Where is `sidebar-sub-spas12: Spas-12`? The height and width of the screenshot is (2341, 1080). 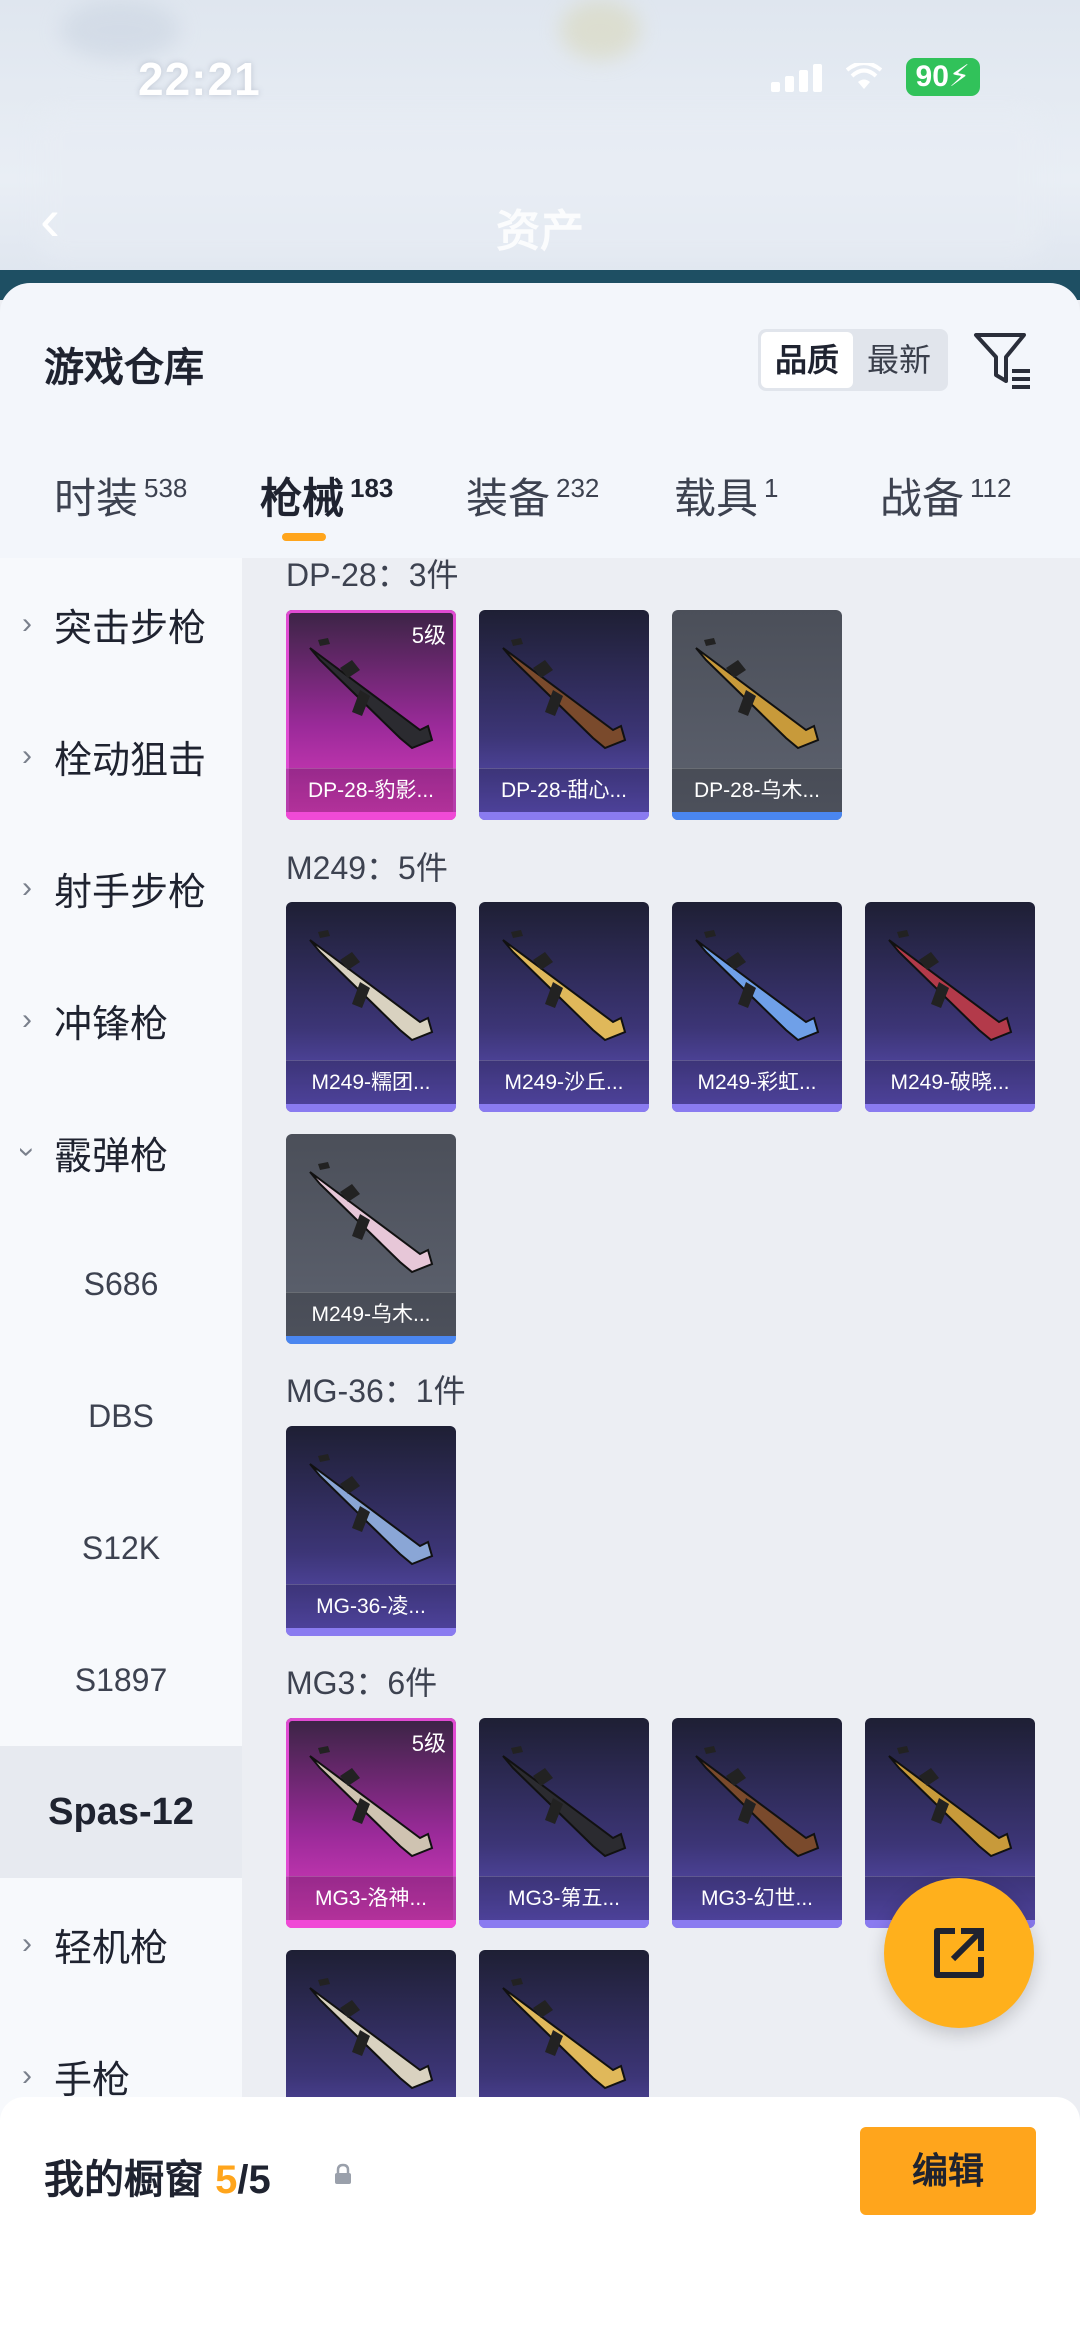
sidebar-sub-spas12: Spas-12 is located at coordinates (121, 1812).